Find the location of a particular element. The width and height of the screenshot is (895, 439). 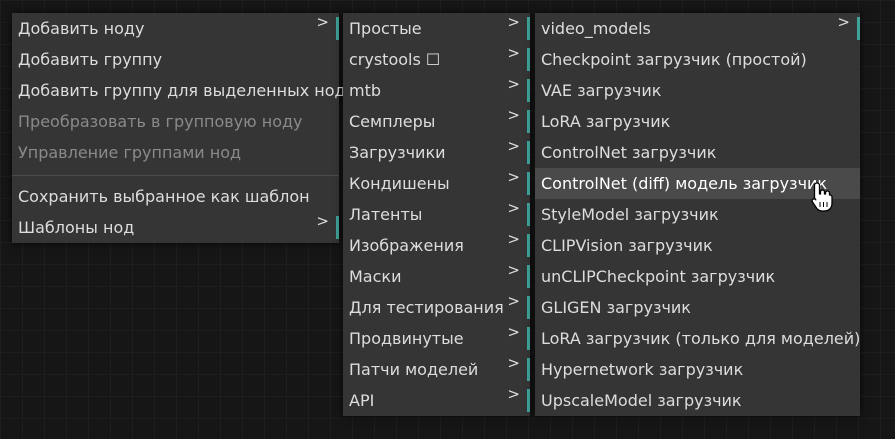

menu-item-label: VAE загрузчик is located at coordinates (601, 90).